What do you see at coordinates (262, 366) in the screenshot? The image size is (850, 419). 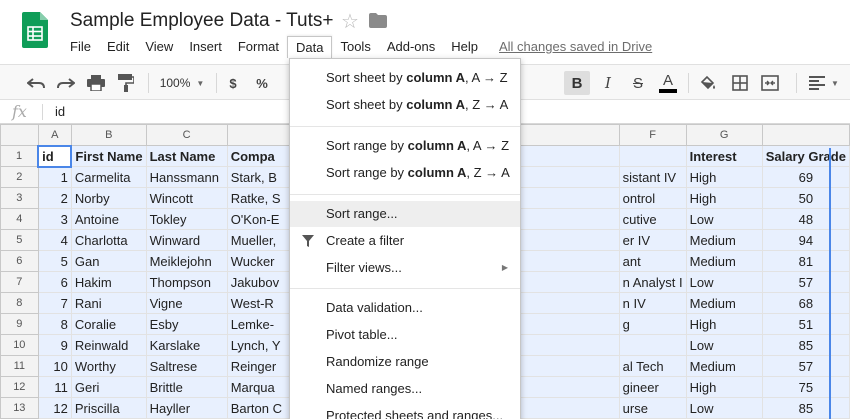 I see `table-cell: Reinger` at bounding box center [262, 366].